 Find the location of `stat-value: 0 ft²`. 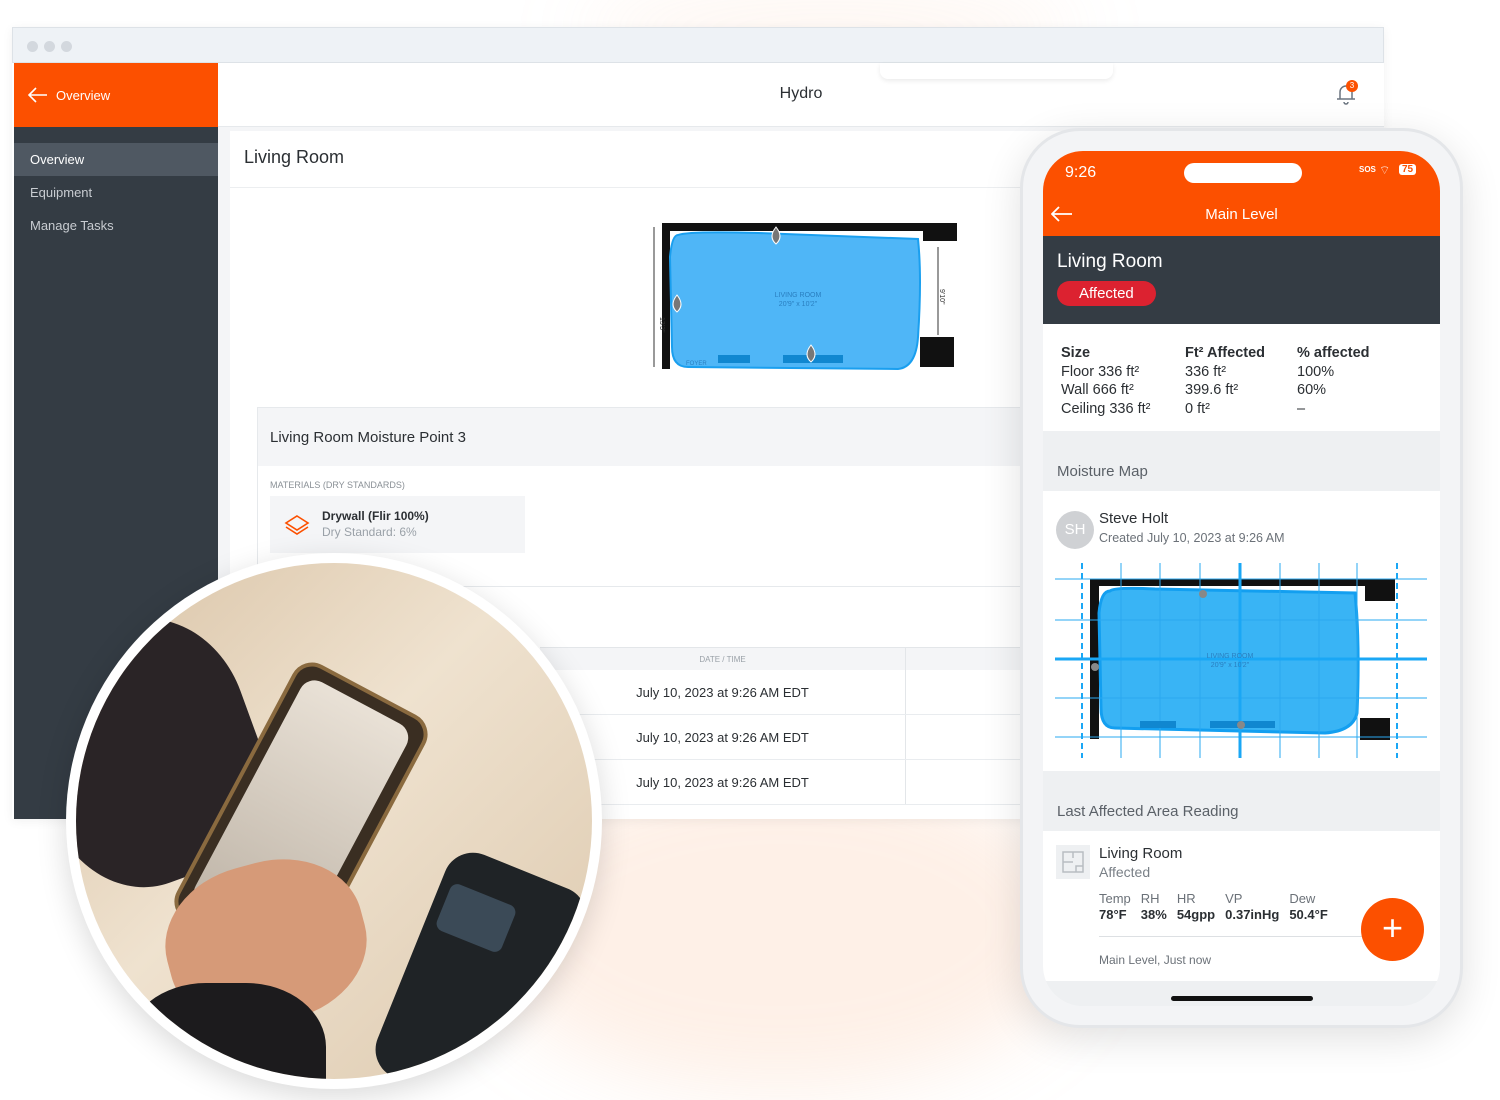

stat-value: 0 ft² is located at coordinates (1197, 408).